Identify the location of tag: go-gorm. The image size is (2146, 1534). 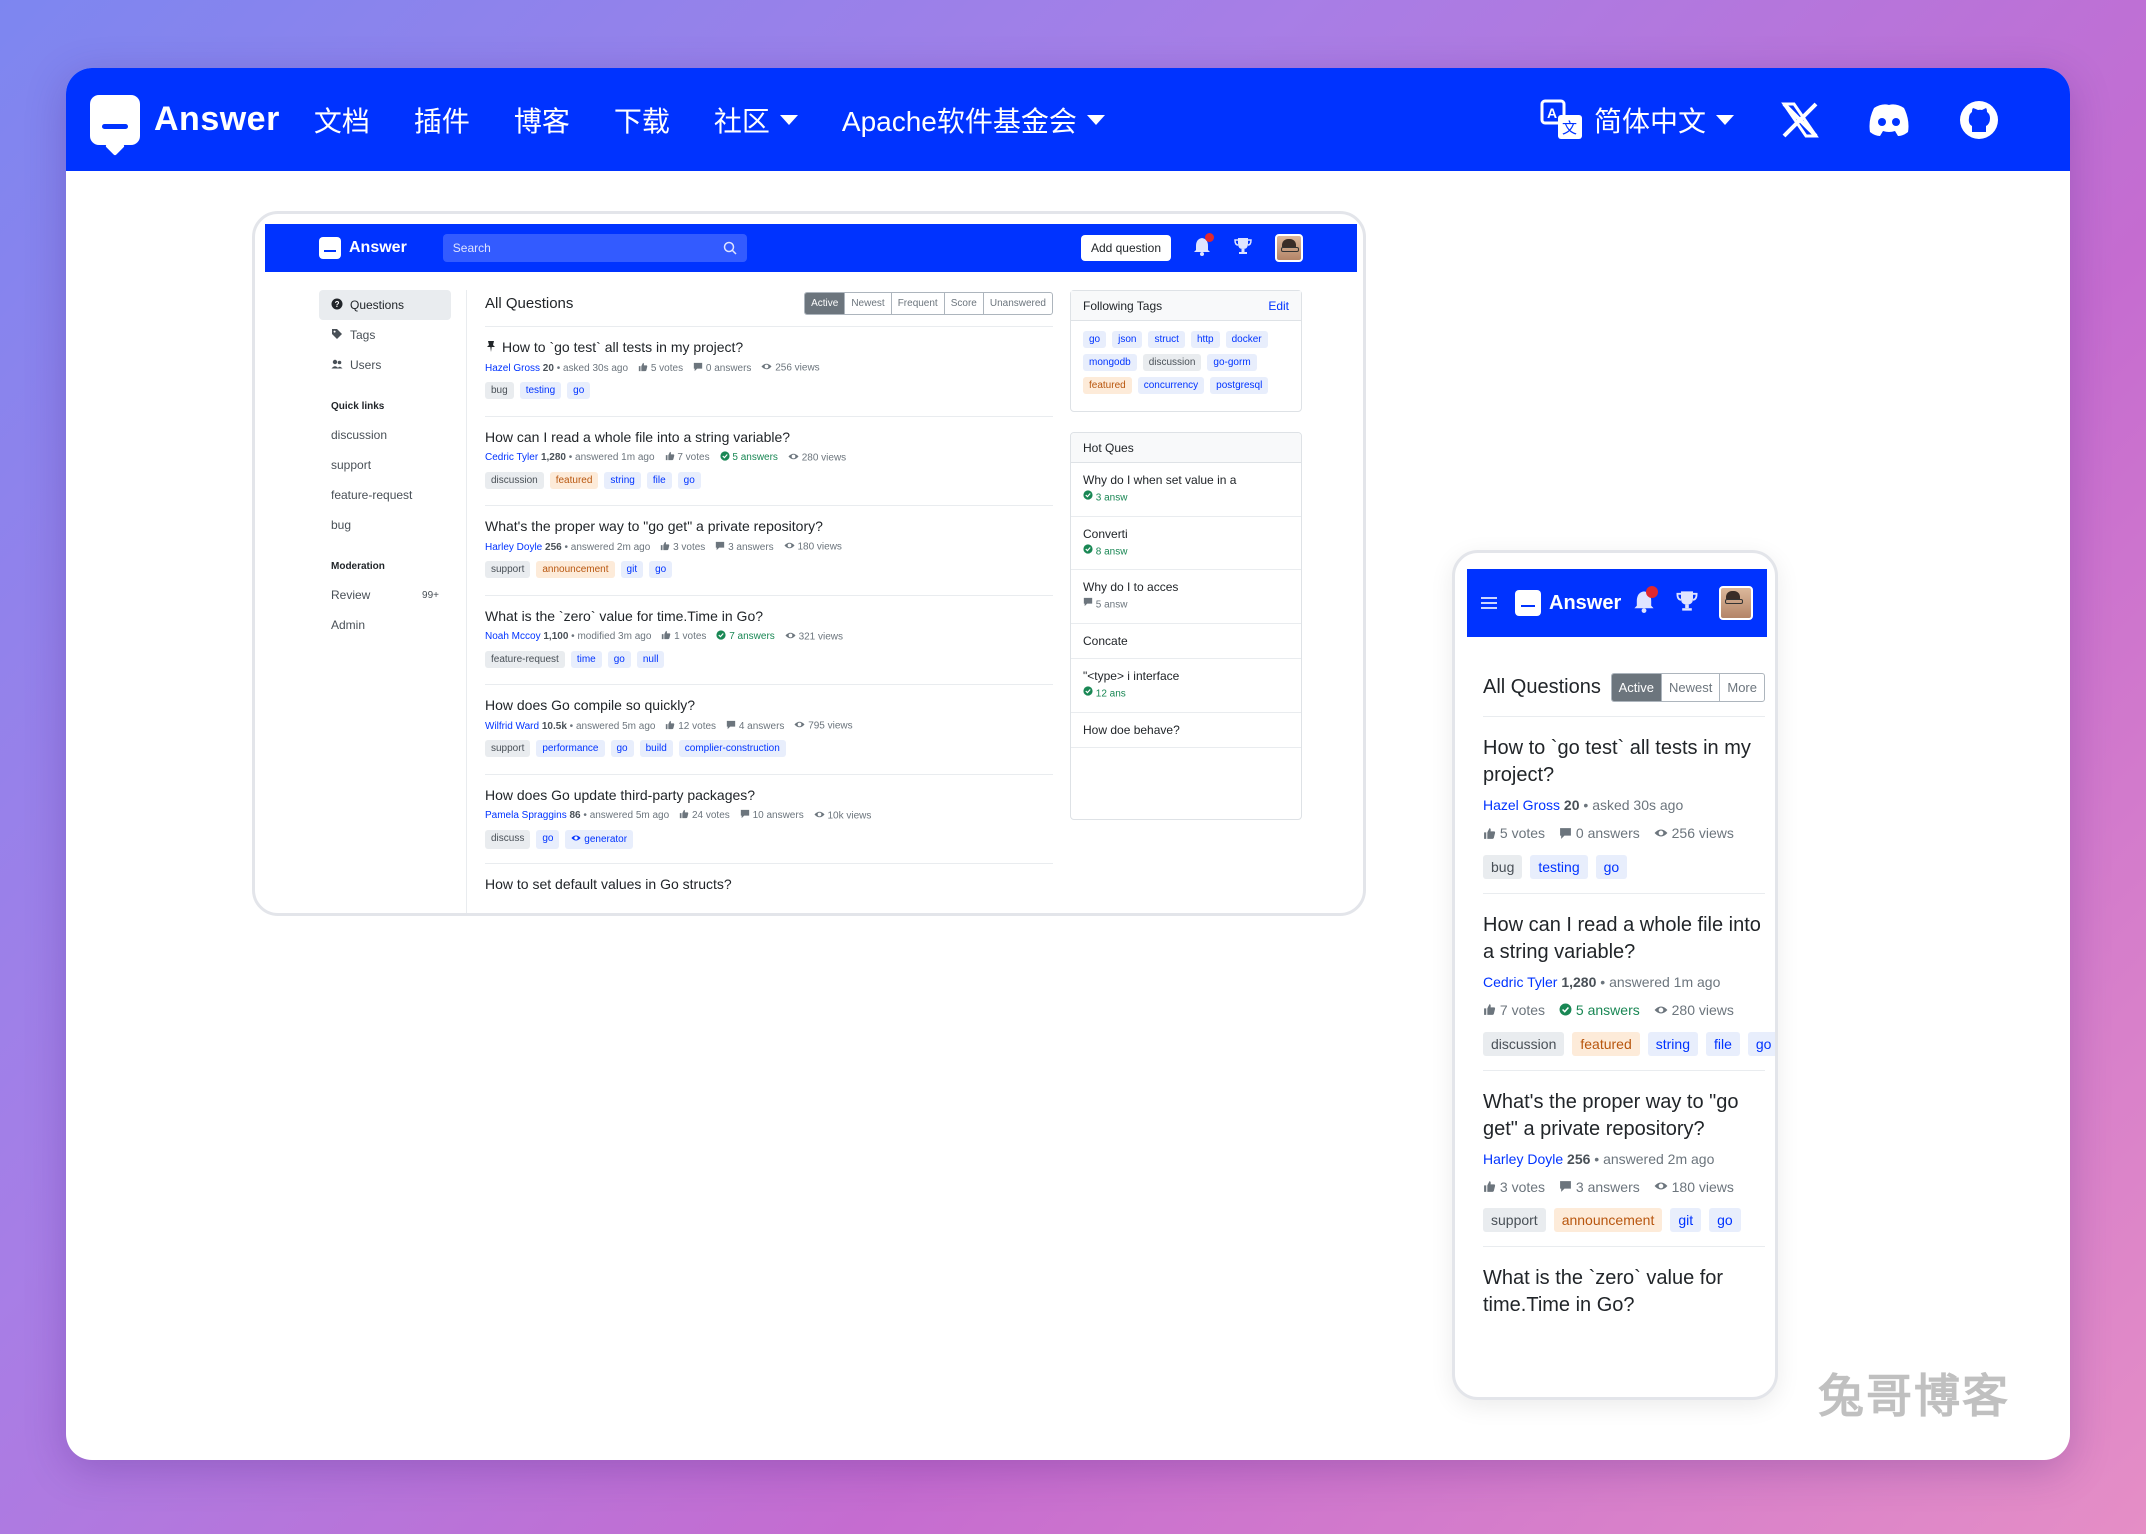
(1232, 362).